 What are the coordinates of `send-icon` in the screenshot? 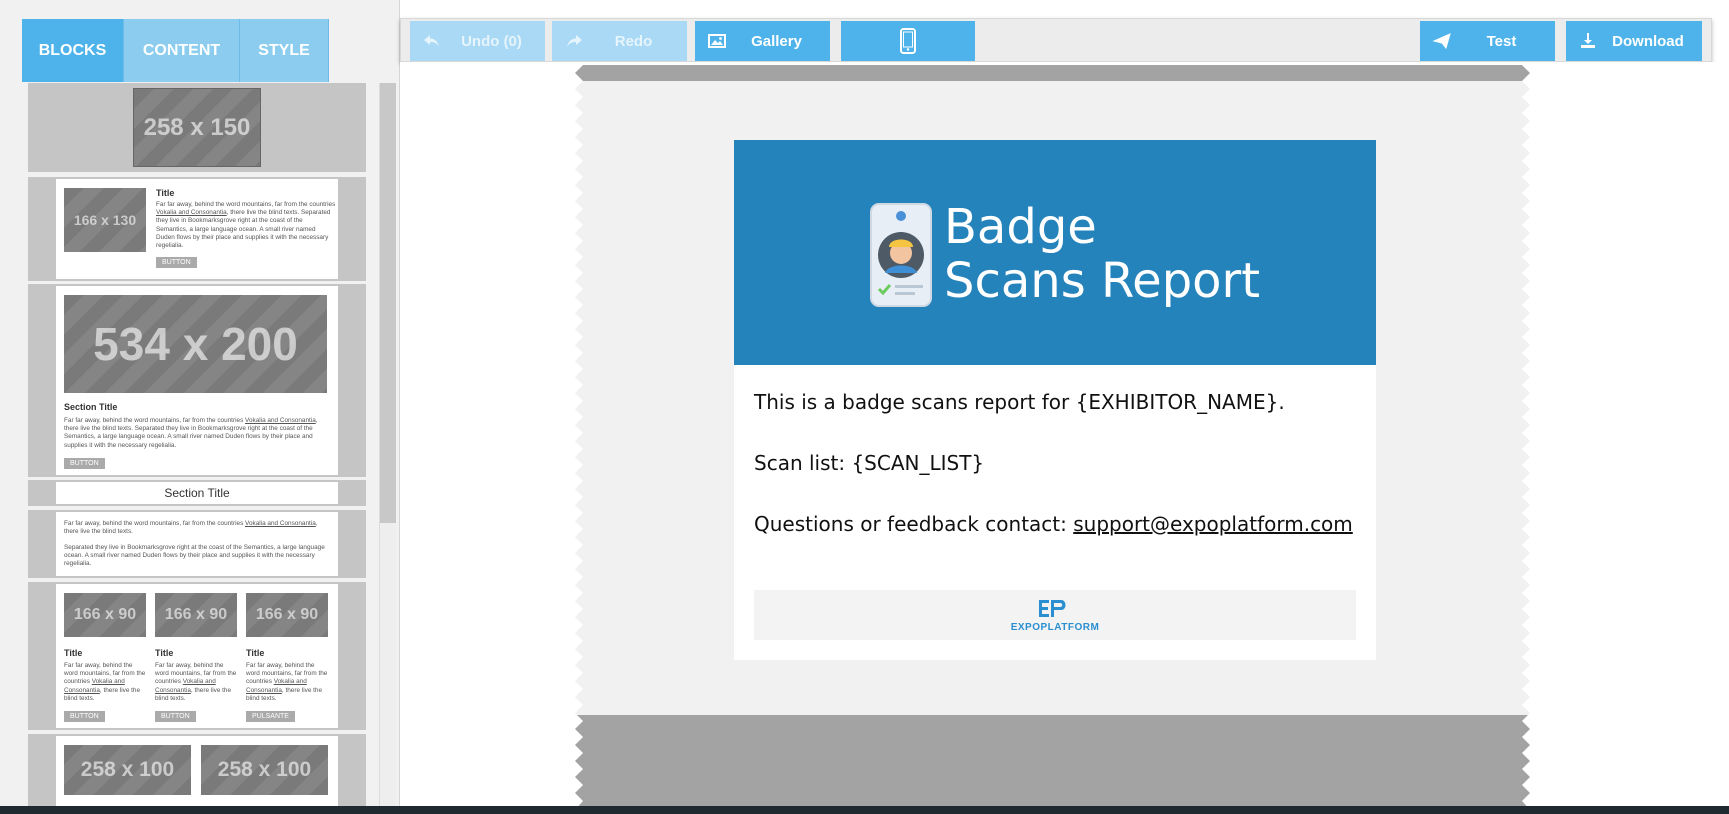 It's located at (1441, 41).